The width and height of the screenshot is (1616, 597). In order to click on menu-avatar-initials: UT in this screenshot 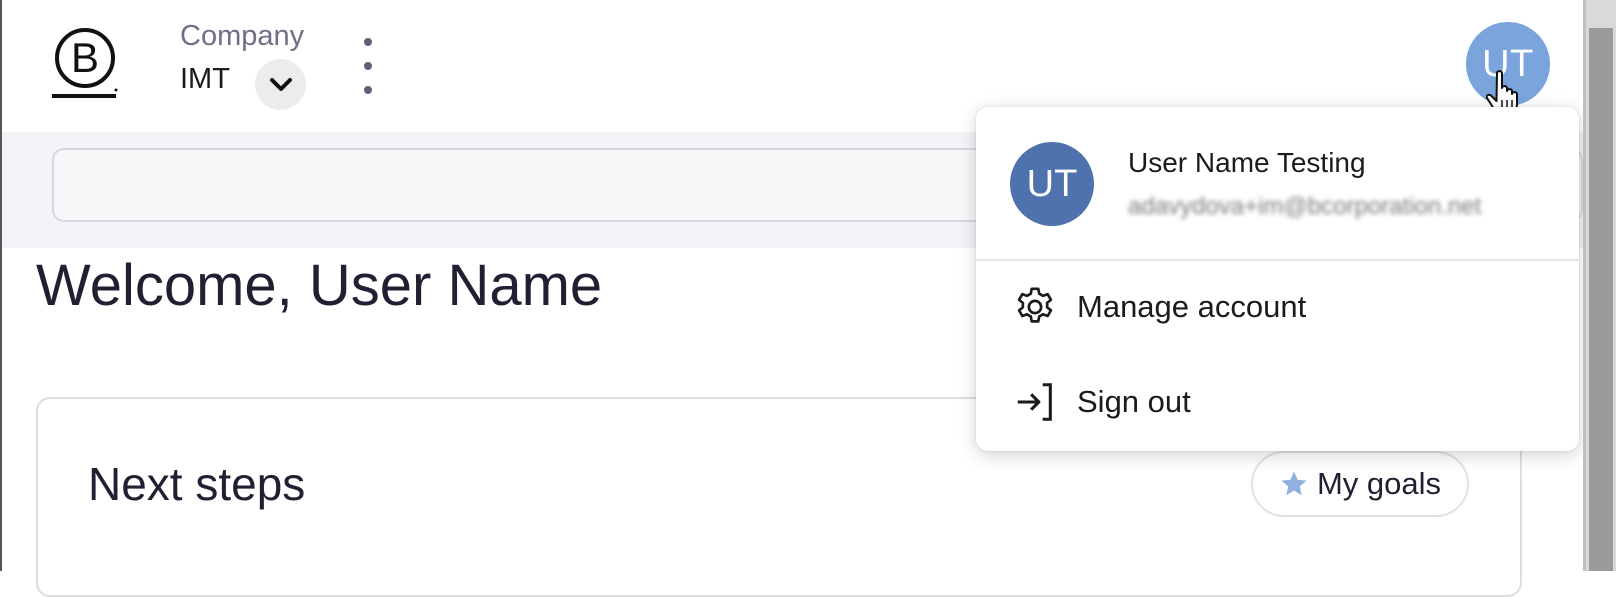, I will do `click(1052, 183)`.